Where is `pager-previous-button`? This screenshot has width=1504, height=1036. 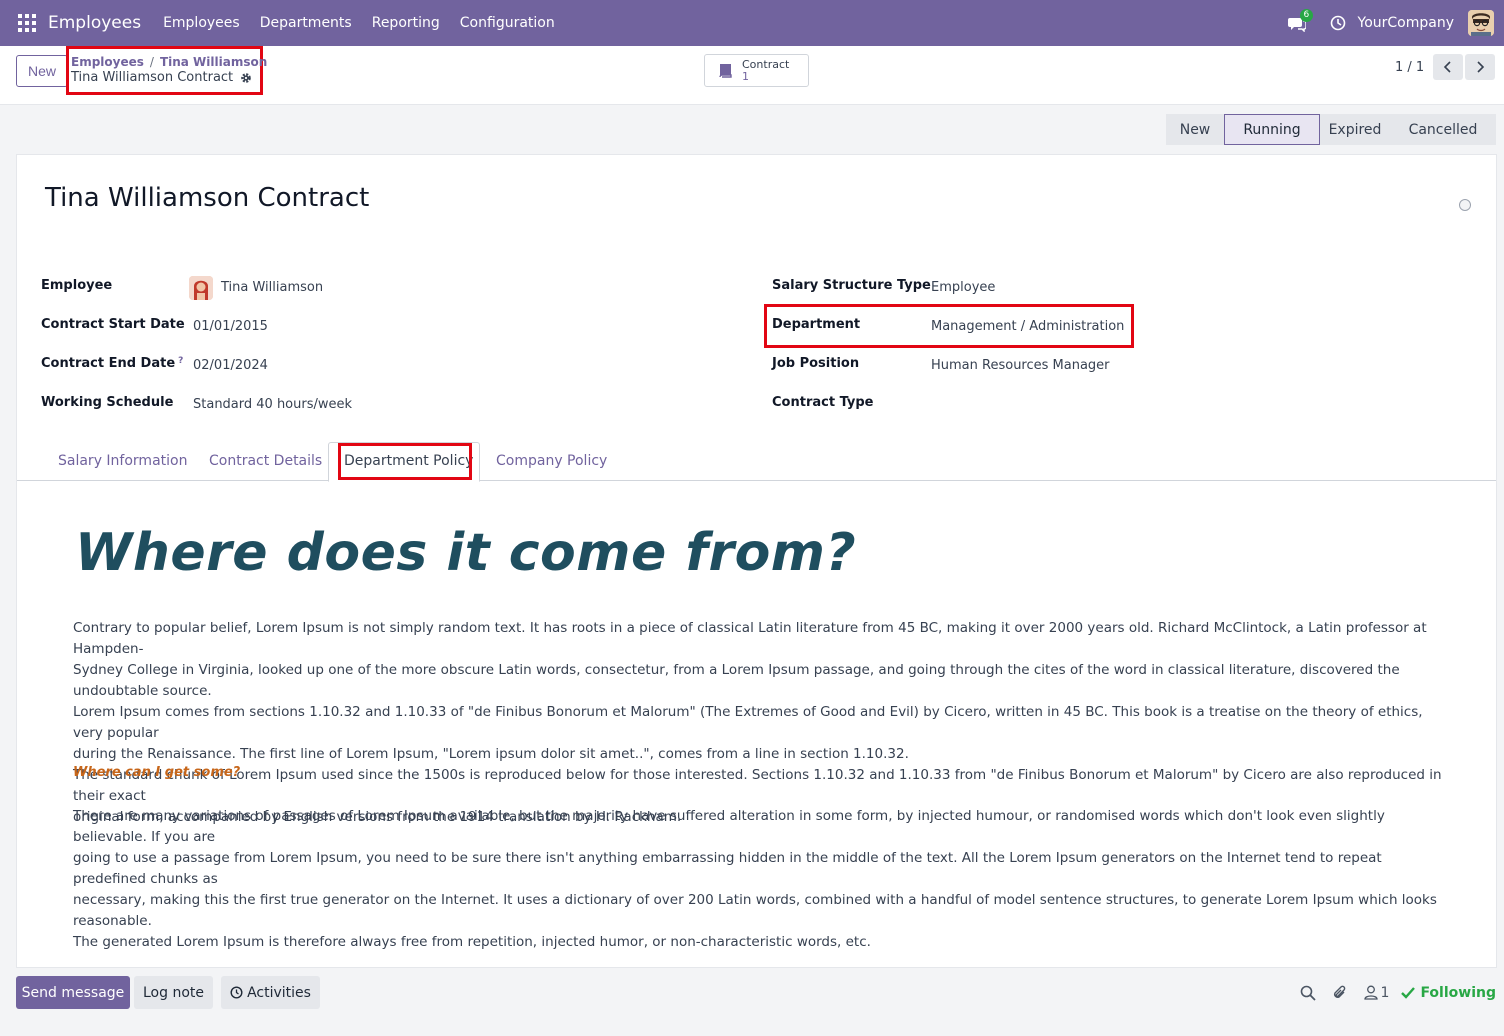
pager-previous-button is located at coordinates (1448, 67).